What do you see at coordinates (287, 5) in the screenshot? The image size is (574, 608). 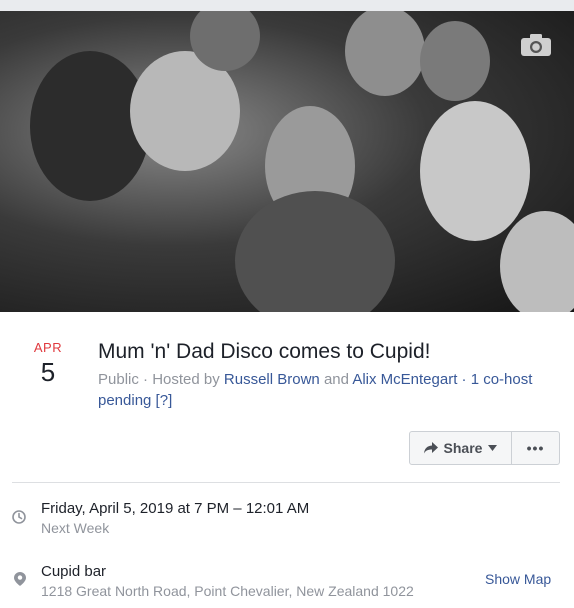 I see `top-strip` at bounding box center [287, 5].